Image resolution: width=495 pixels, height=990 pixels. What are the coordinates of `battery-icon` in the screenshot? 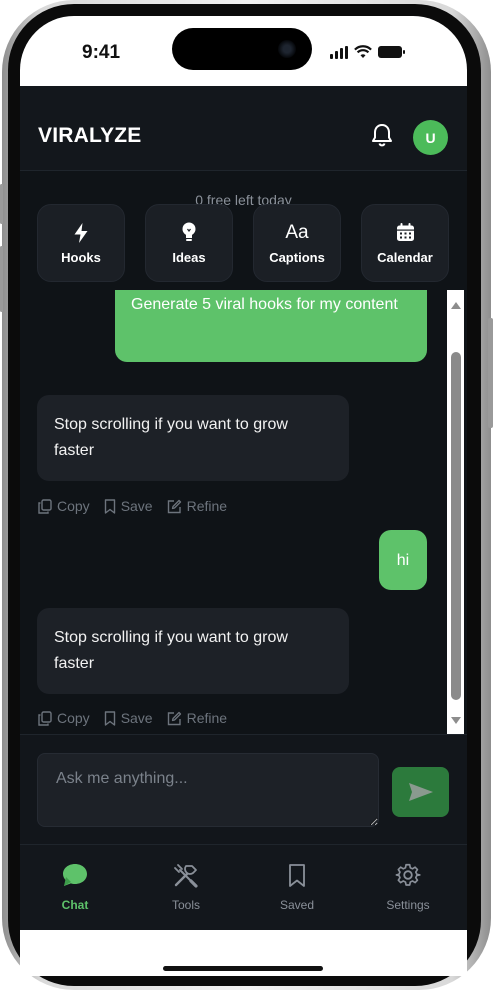 It's located at (391, 52).